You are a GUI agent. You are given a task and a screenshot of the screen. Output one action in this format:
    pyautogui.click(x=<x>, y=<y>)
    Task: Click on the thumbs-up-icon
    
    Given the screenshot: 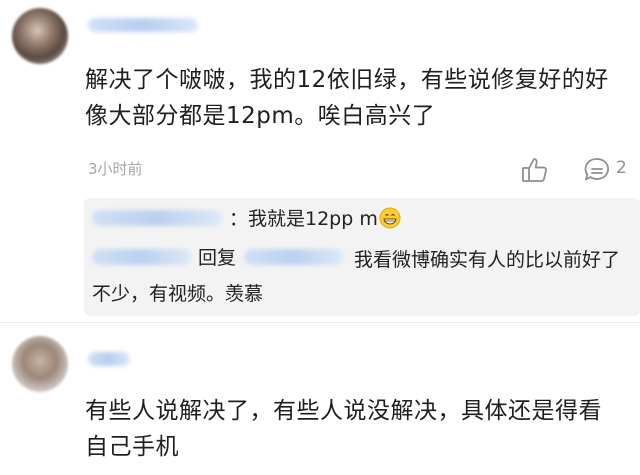 What is the action you would take?
    pyautogui.click(x=535, y=170)
    